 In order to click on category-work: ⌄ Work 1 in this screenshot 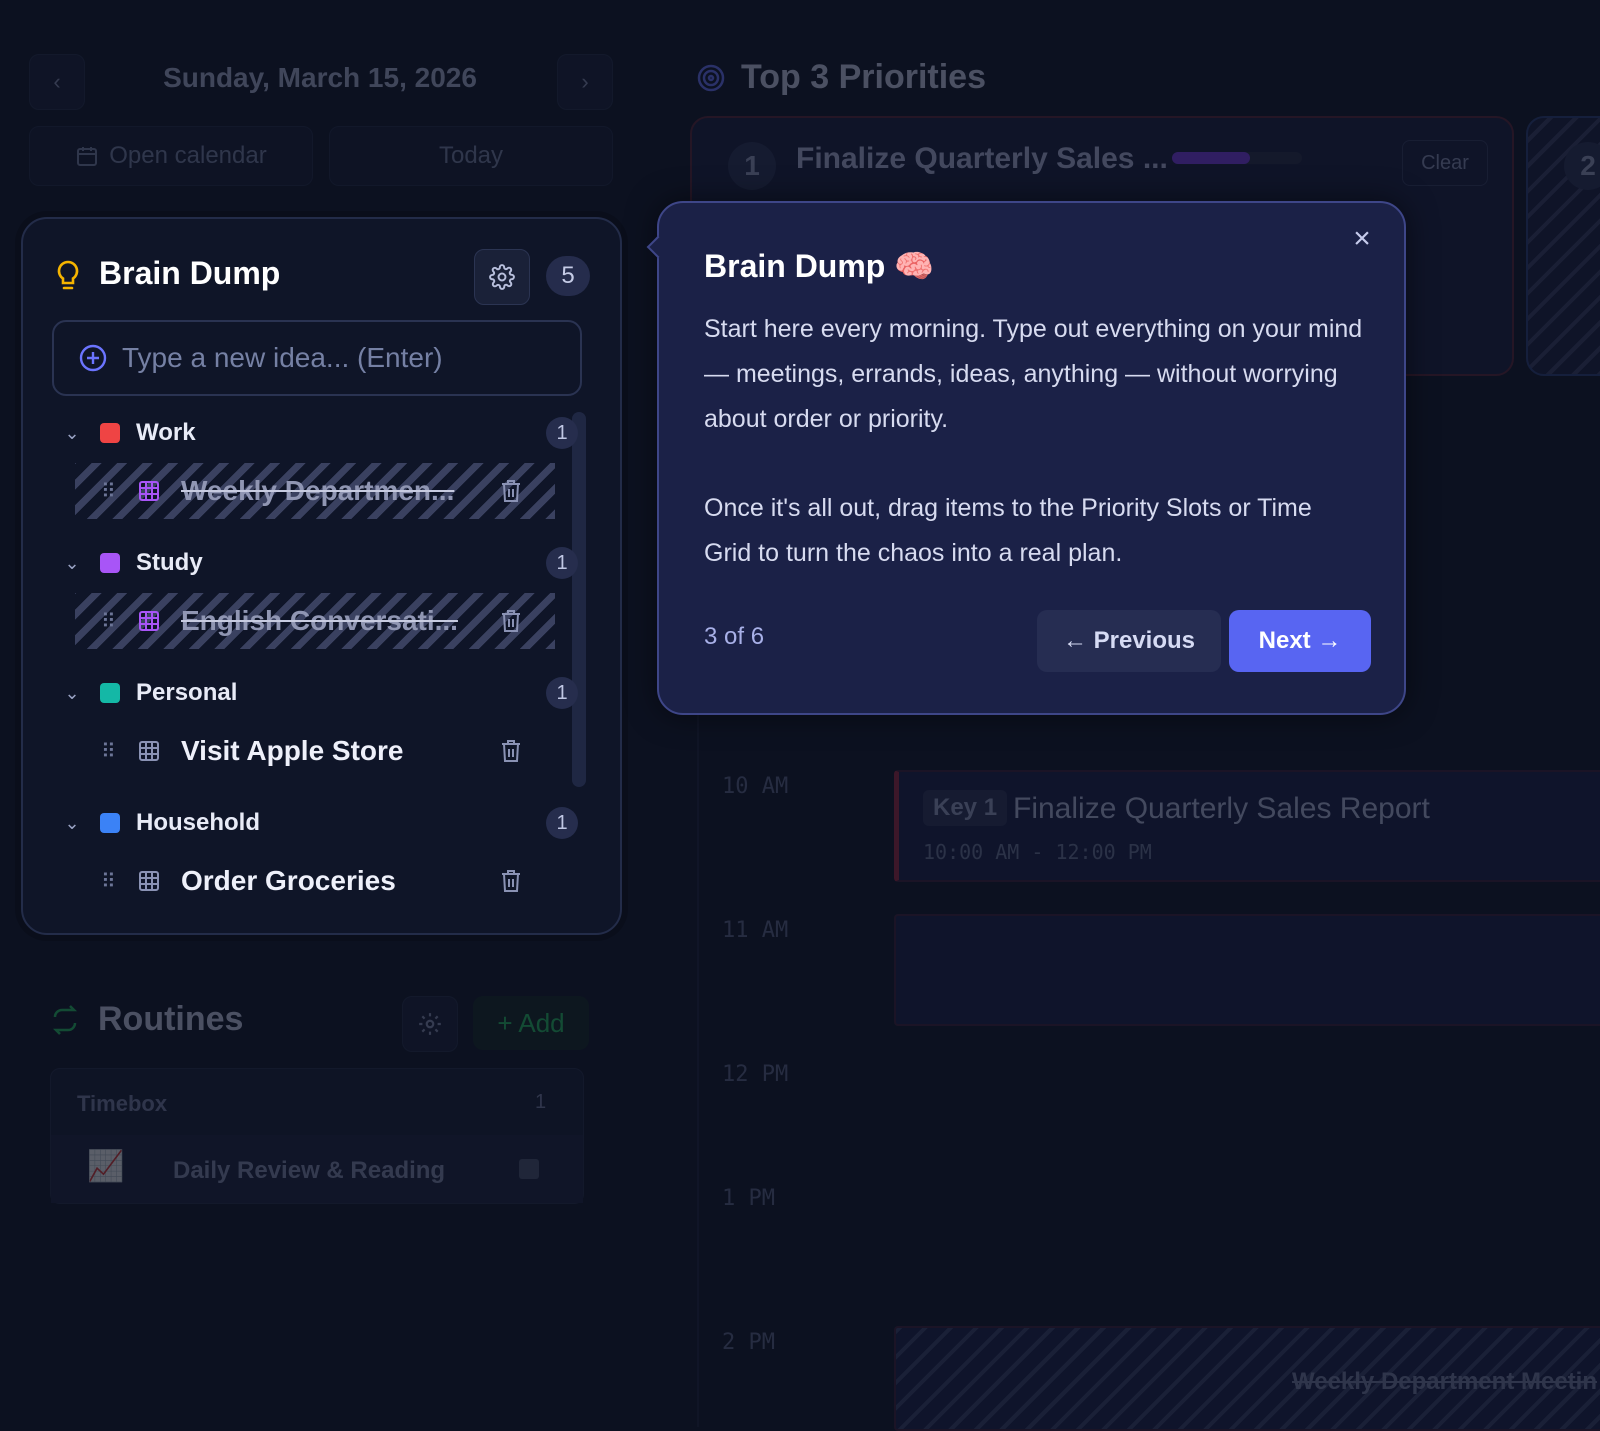, I will do `click(315, 433)`.